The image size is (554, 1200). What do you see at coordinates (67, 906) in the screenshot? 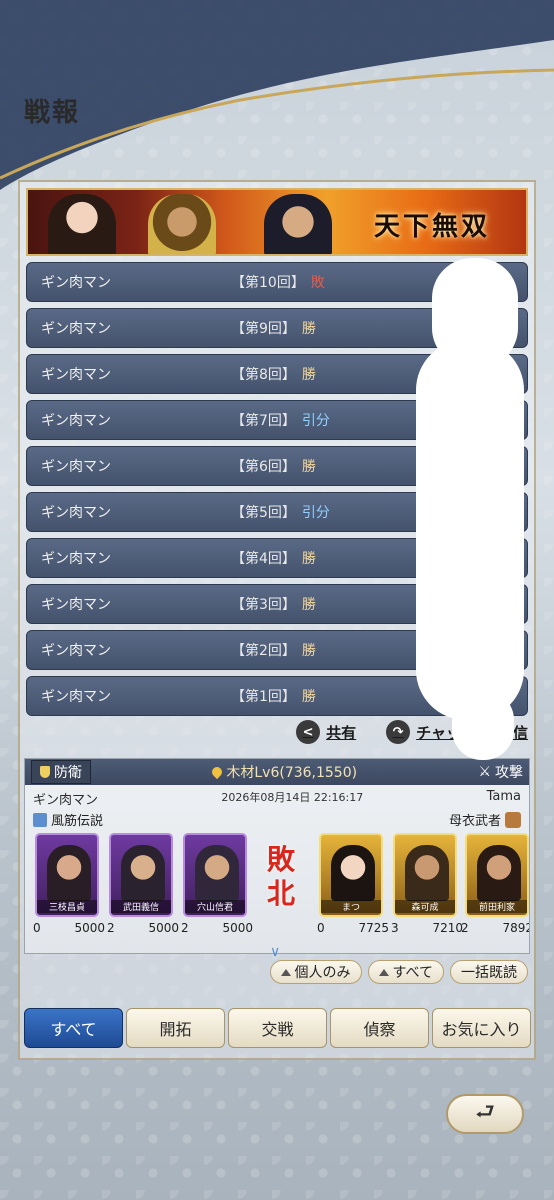
I see `unit-name: 三枝昌貞` at bounding box center [67, 906].